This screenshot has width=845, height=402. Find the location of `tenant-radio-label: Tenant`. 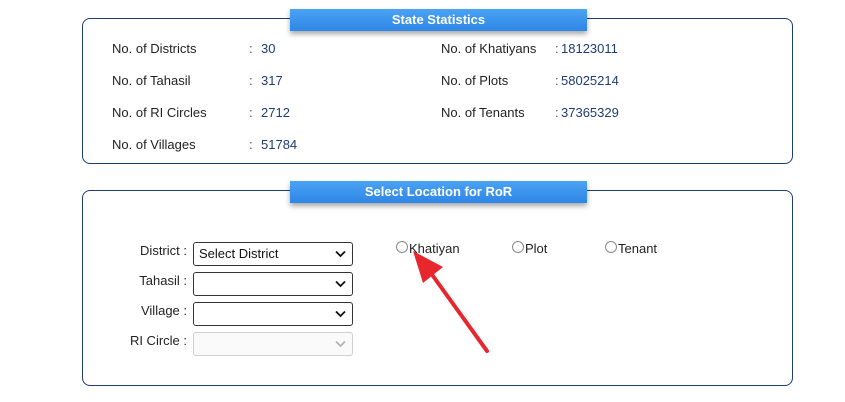

tenant-radio-label: Tenant is located at coordinates (637, 249).